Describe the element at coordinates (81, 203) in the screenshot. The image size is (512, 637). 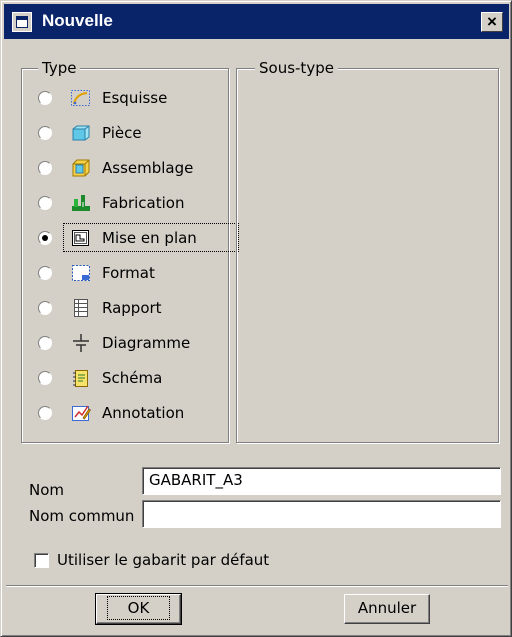
I see `manufacturing-icon` at that location.